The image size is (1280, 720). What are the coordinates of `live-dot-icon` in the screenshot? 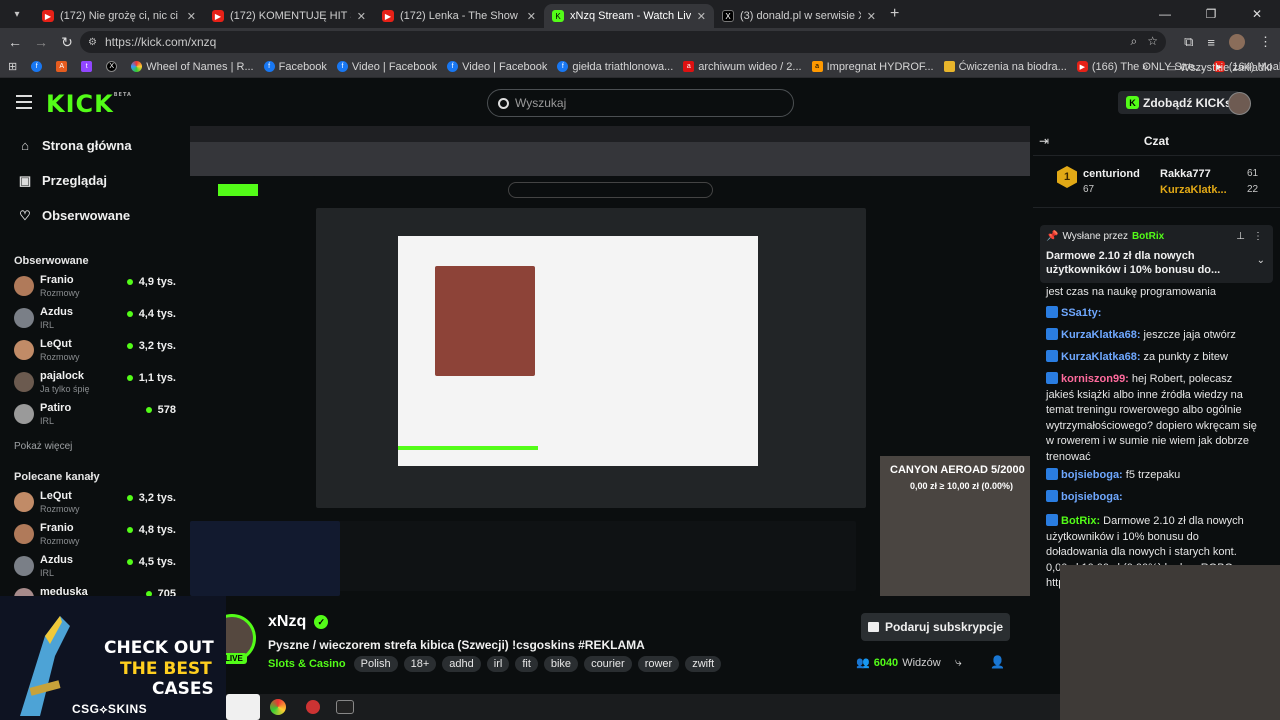 It's located at (129, 282).